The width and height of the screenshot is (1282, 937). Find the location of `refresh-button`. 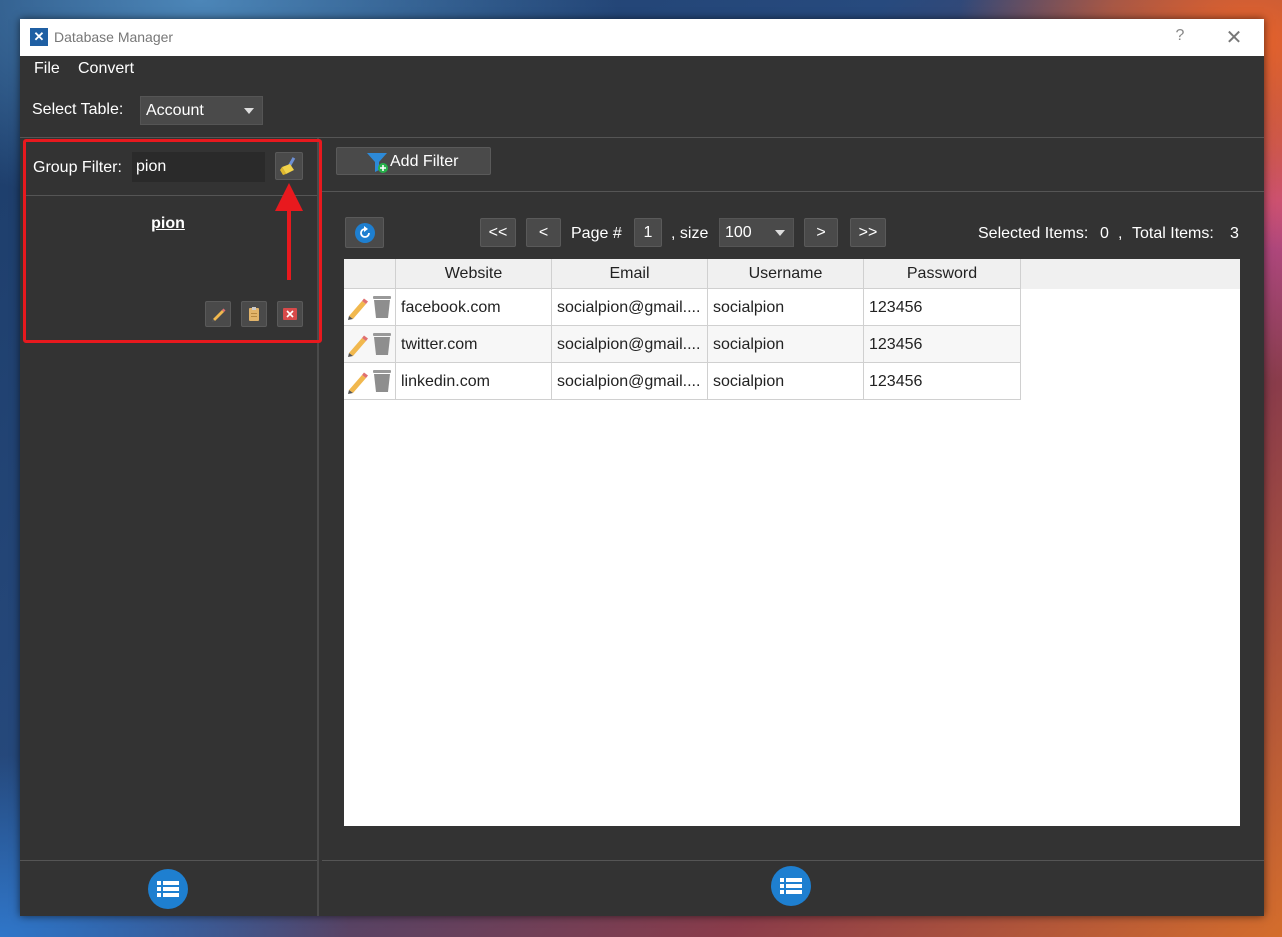

refresh-button is located at coordinates (364, 232).